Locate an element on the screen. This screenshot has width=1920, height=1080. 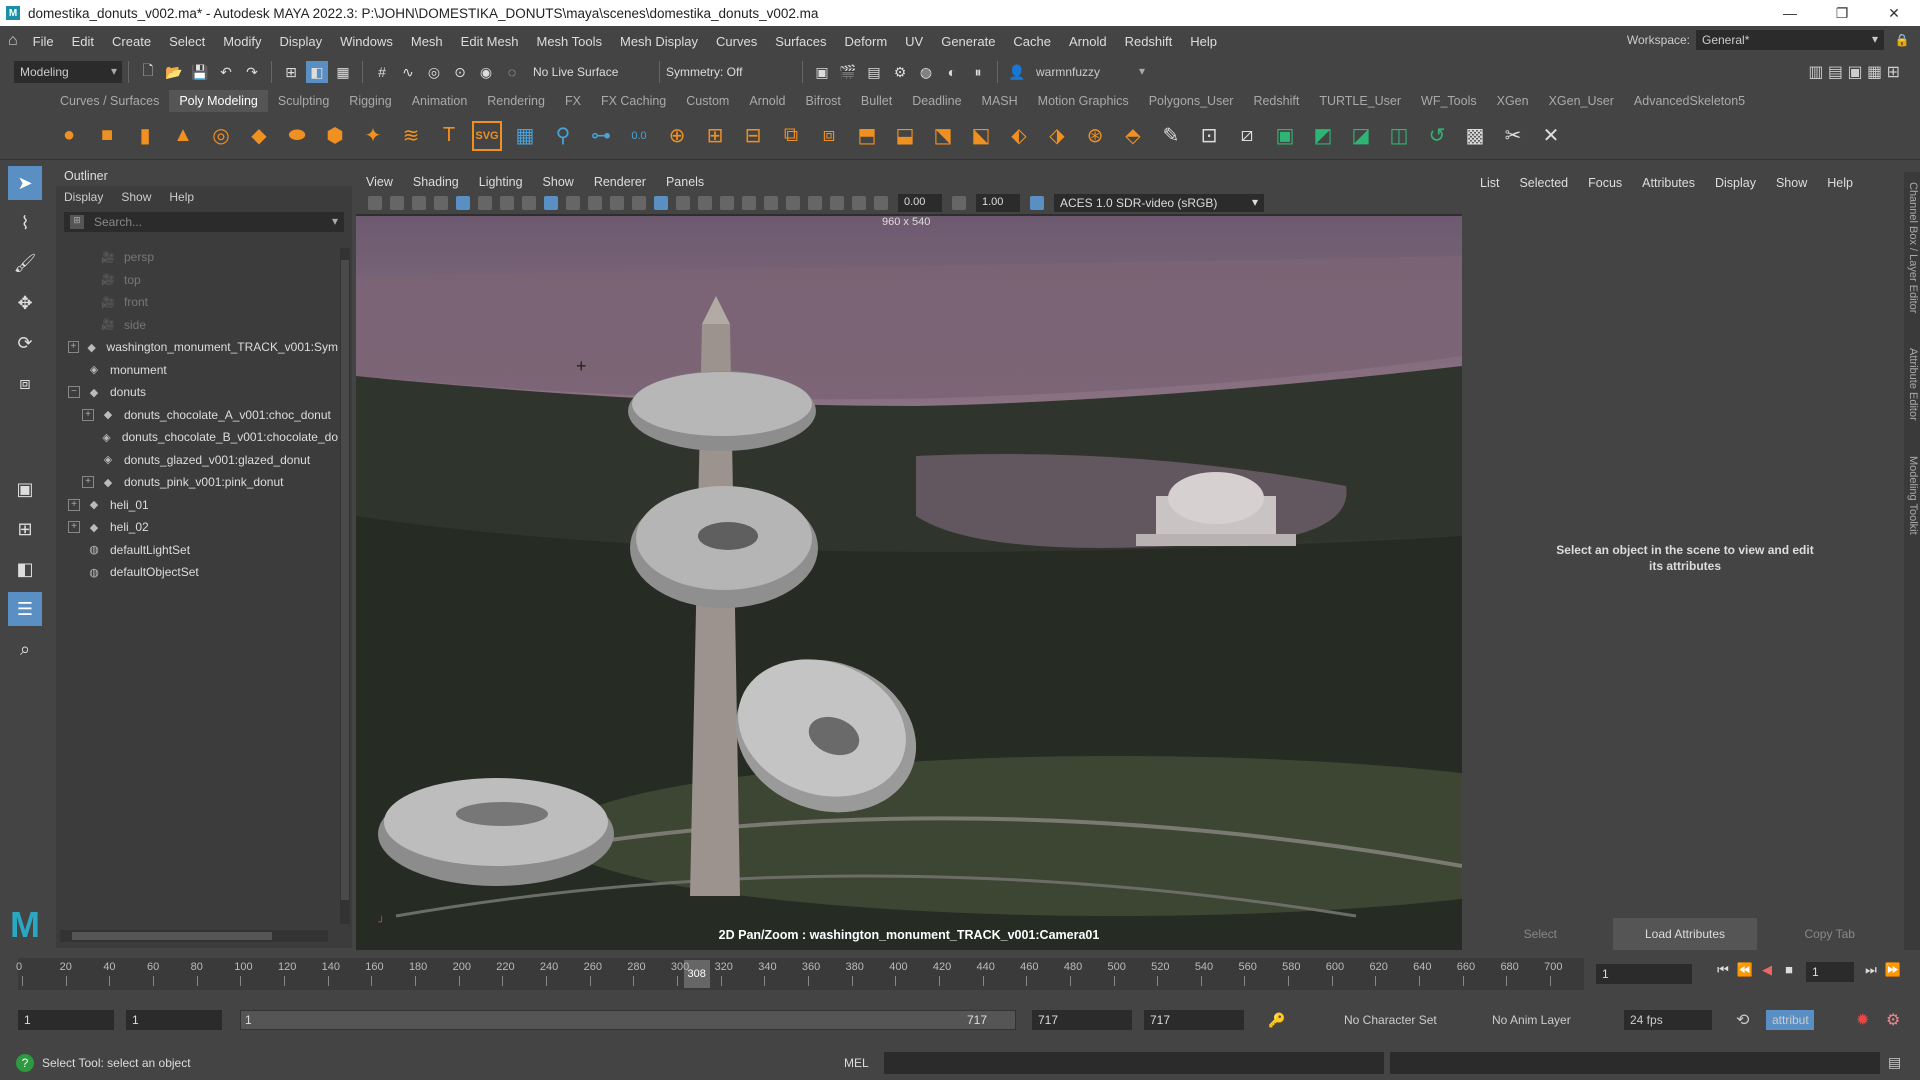
menu-arnold: Arnold is located at coordinates (1088, 41).